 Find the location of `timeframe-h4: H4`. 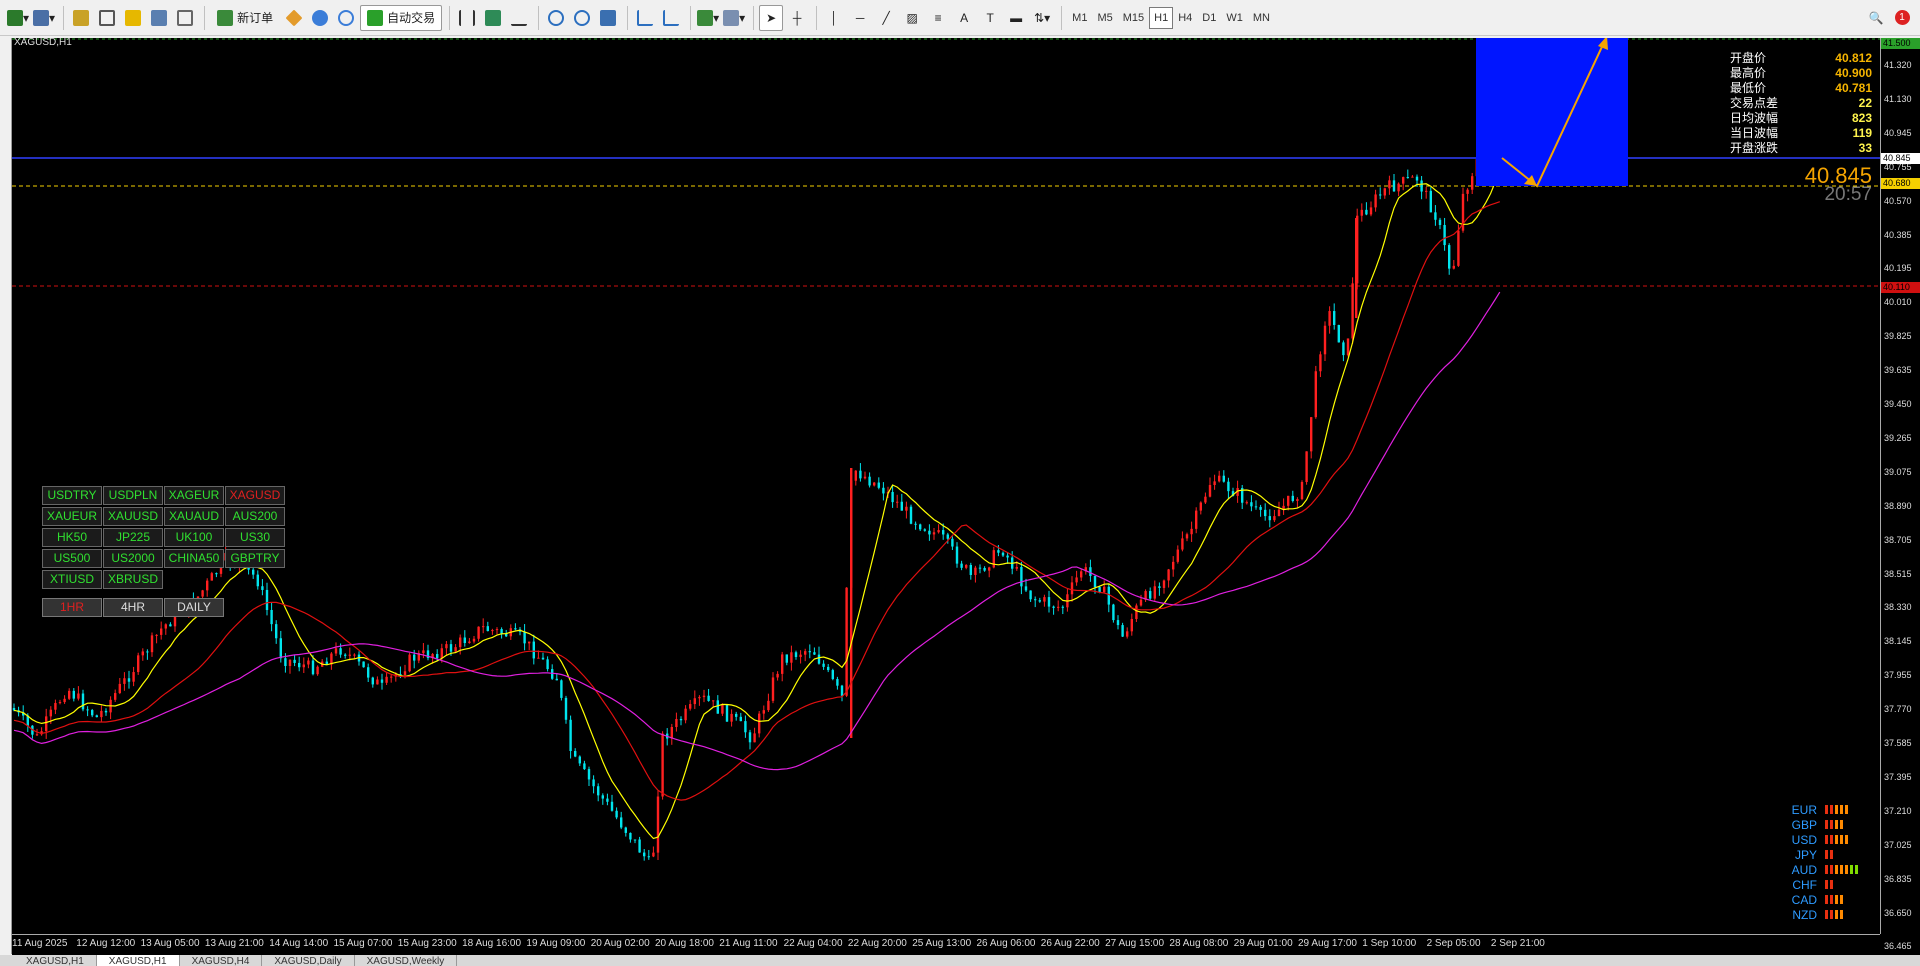

timeframe-h4: H4 is located at coordinates (1185, 18).